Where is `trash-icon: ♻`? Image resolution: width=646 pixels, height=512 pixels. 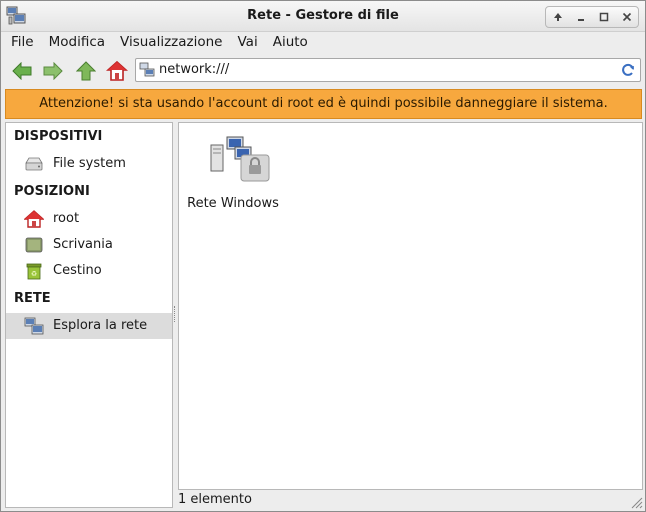
trash-icon: ♻ is located at coordinates (34, 271).